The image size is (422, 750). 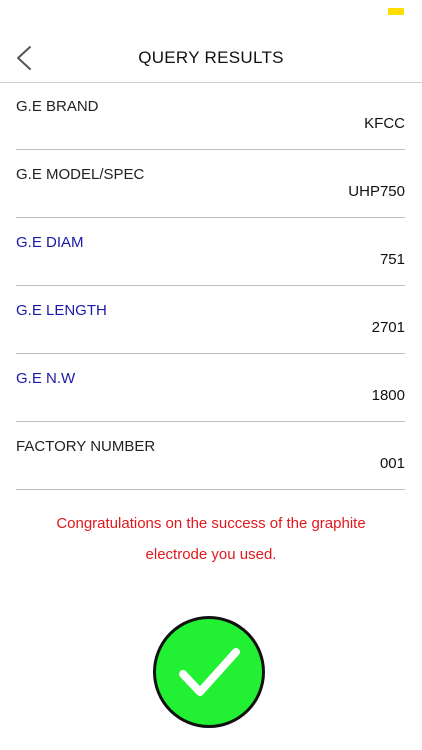 I want to click on row-label: G.E LENGTH, so click(x=61, y=310).